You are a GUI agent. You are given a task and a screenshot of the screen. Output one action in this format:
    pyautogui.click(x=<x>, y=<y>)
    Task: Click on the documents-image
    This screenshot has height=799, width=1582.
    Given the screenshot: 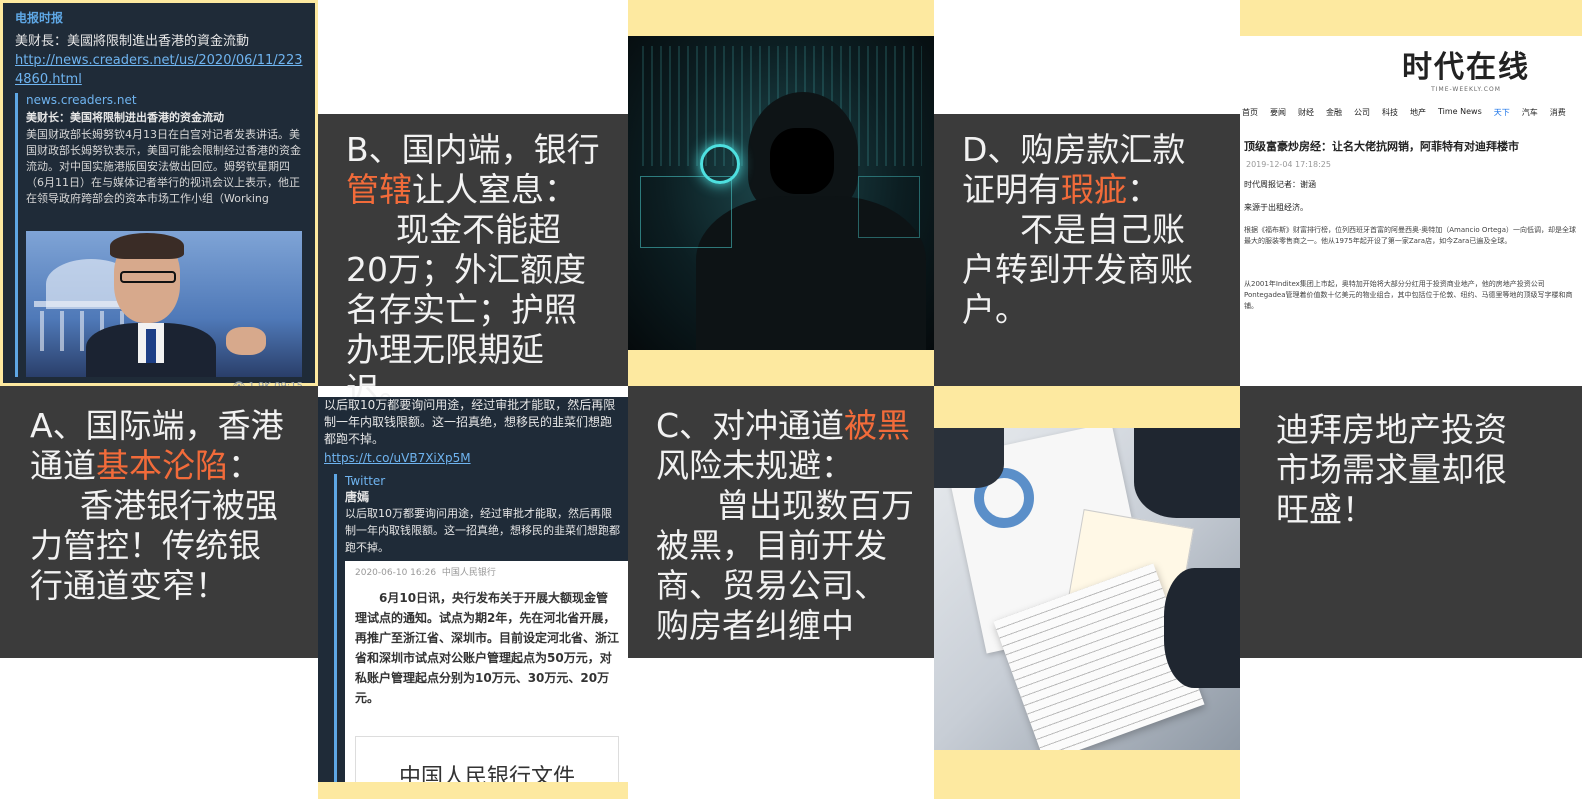 What is the action you would take?
    pyautogui.click(x=1087, y=589)
    